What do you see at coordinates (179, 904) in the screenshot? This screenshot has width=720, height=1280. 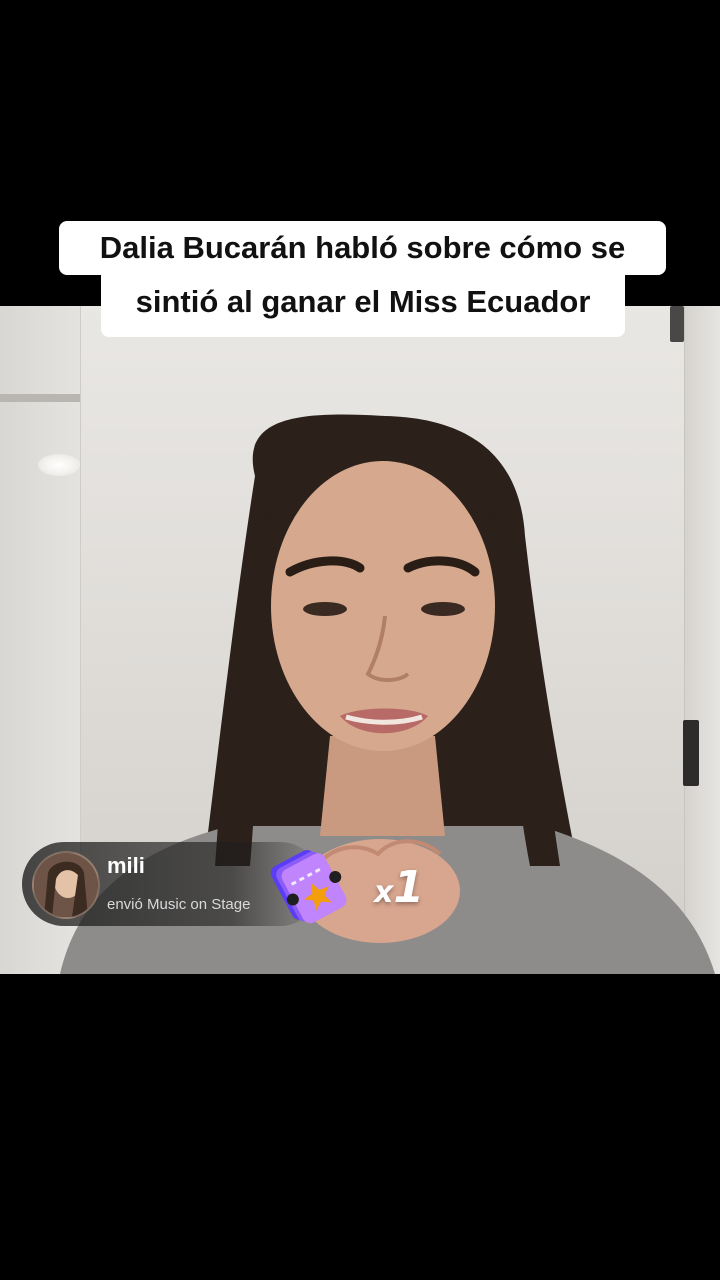 I see `gift-action-text: envió Music on Stage` at bounding box center [179, 904].